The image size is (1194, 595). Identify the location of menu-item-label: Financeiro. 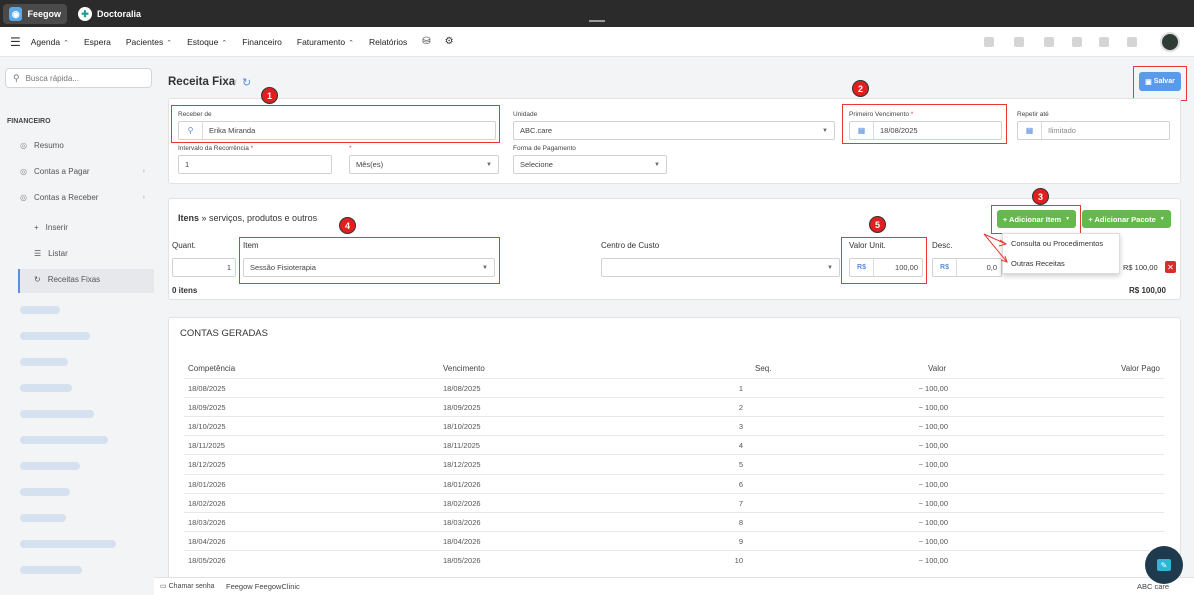
(262, 41).